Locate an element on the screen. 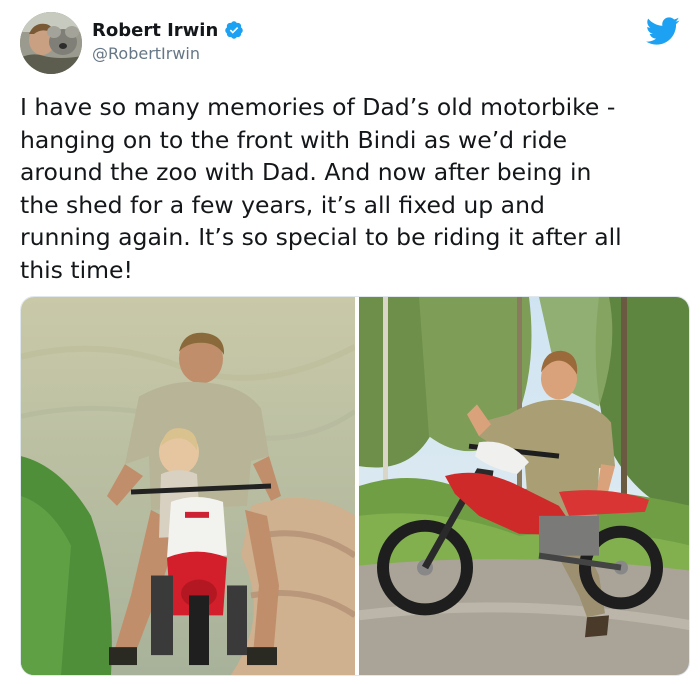 This screenshot has width=700, height=684. name-row: Robert Irwin is located at coordinates (168, 30).